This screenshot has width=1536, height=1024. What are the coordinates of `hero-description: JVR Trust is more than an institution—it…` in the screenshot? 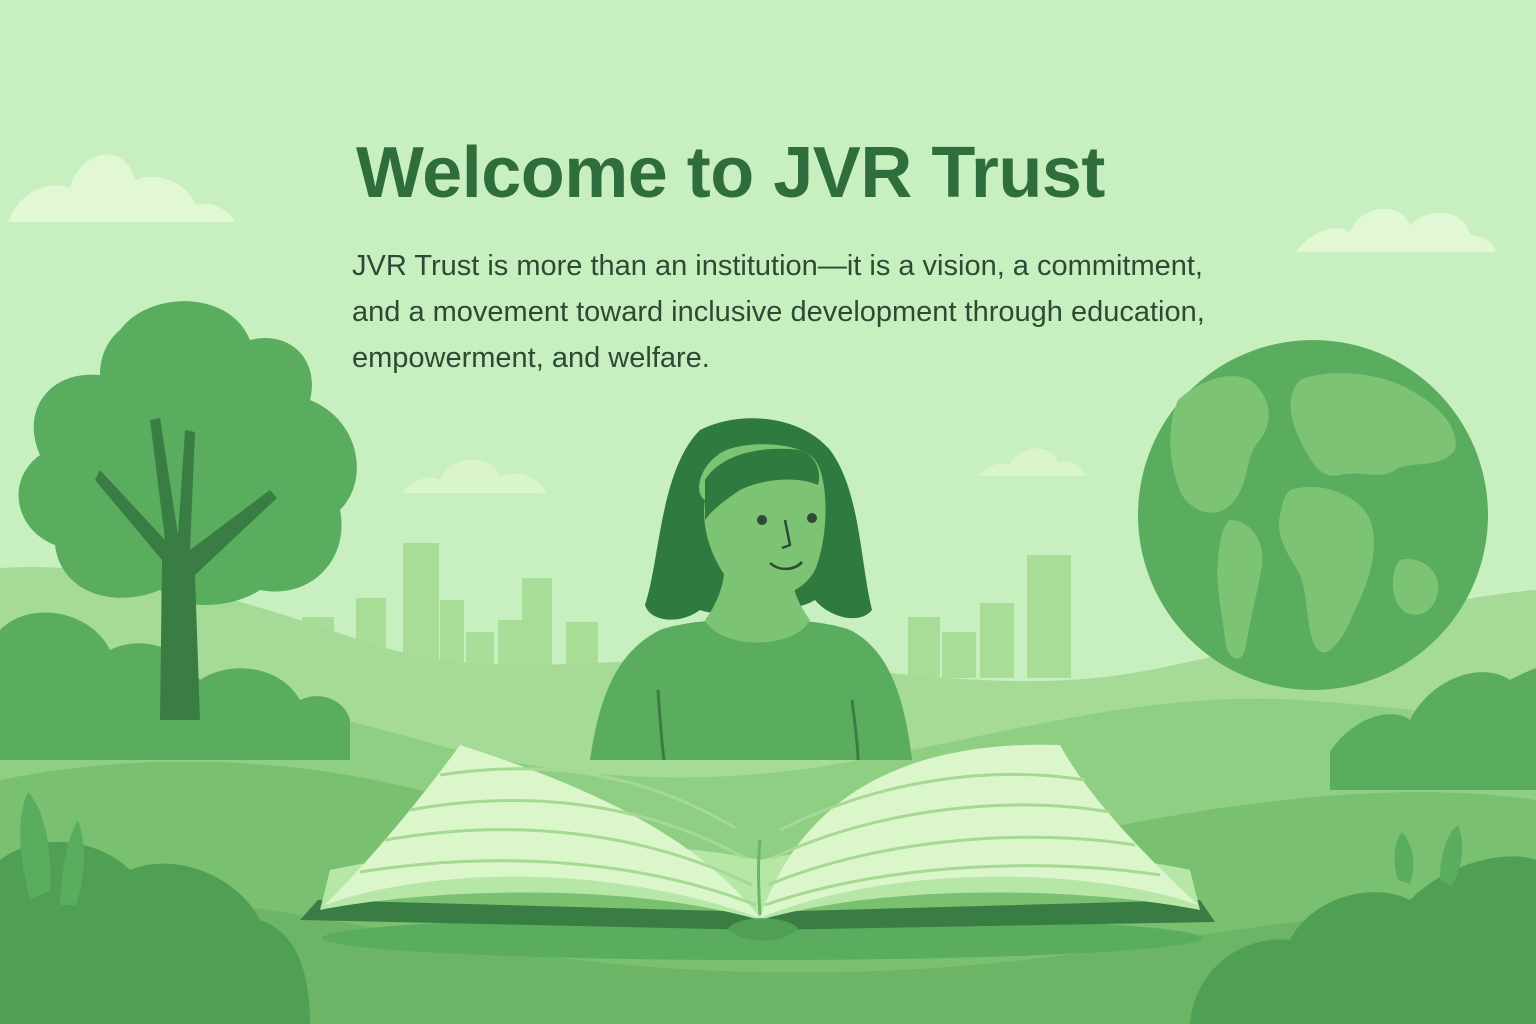 It's located at (778, 312).